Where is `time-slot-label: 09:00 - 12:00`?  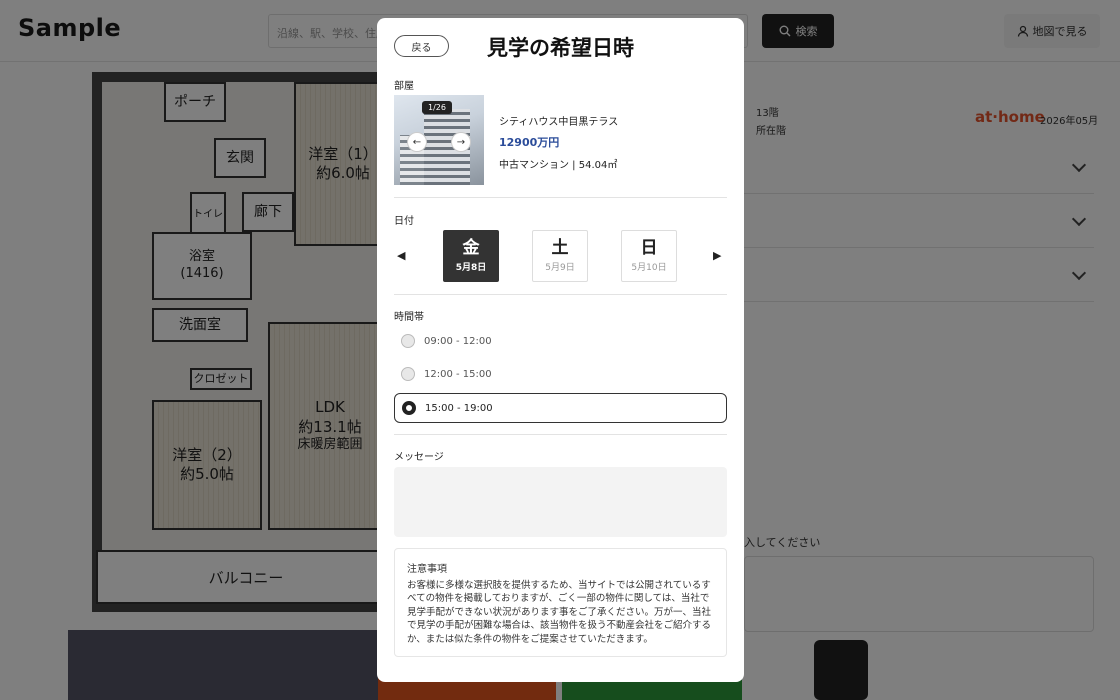
time-slot-label: 09:00 - 12:00 is located at coordinates (458, 341).